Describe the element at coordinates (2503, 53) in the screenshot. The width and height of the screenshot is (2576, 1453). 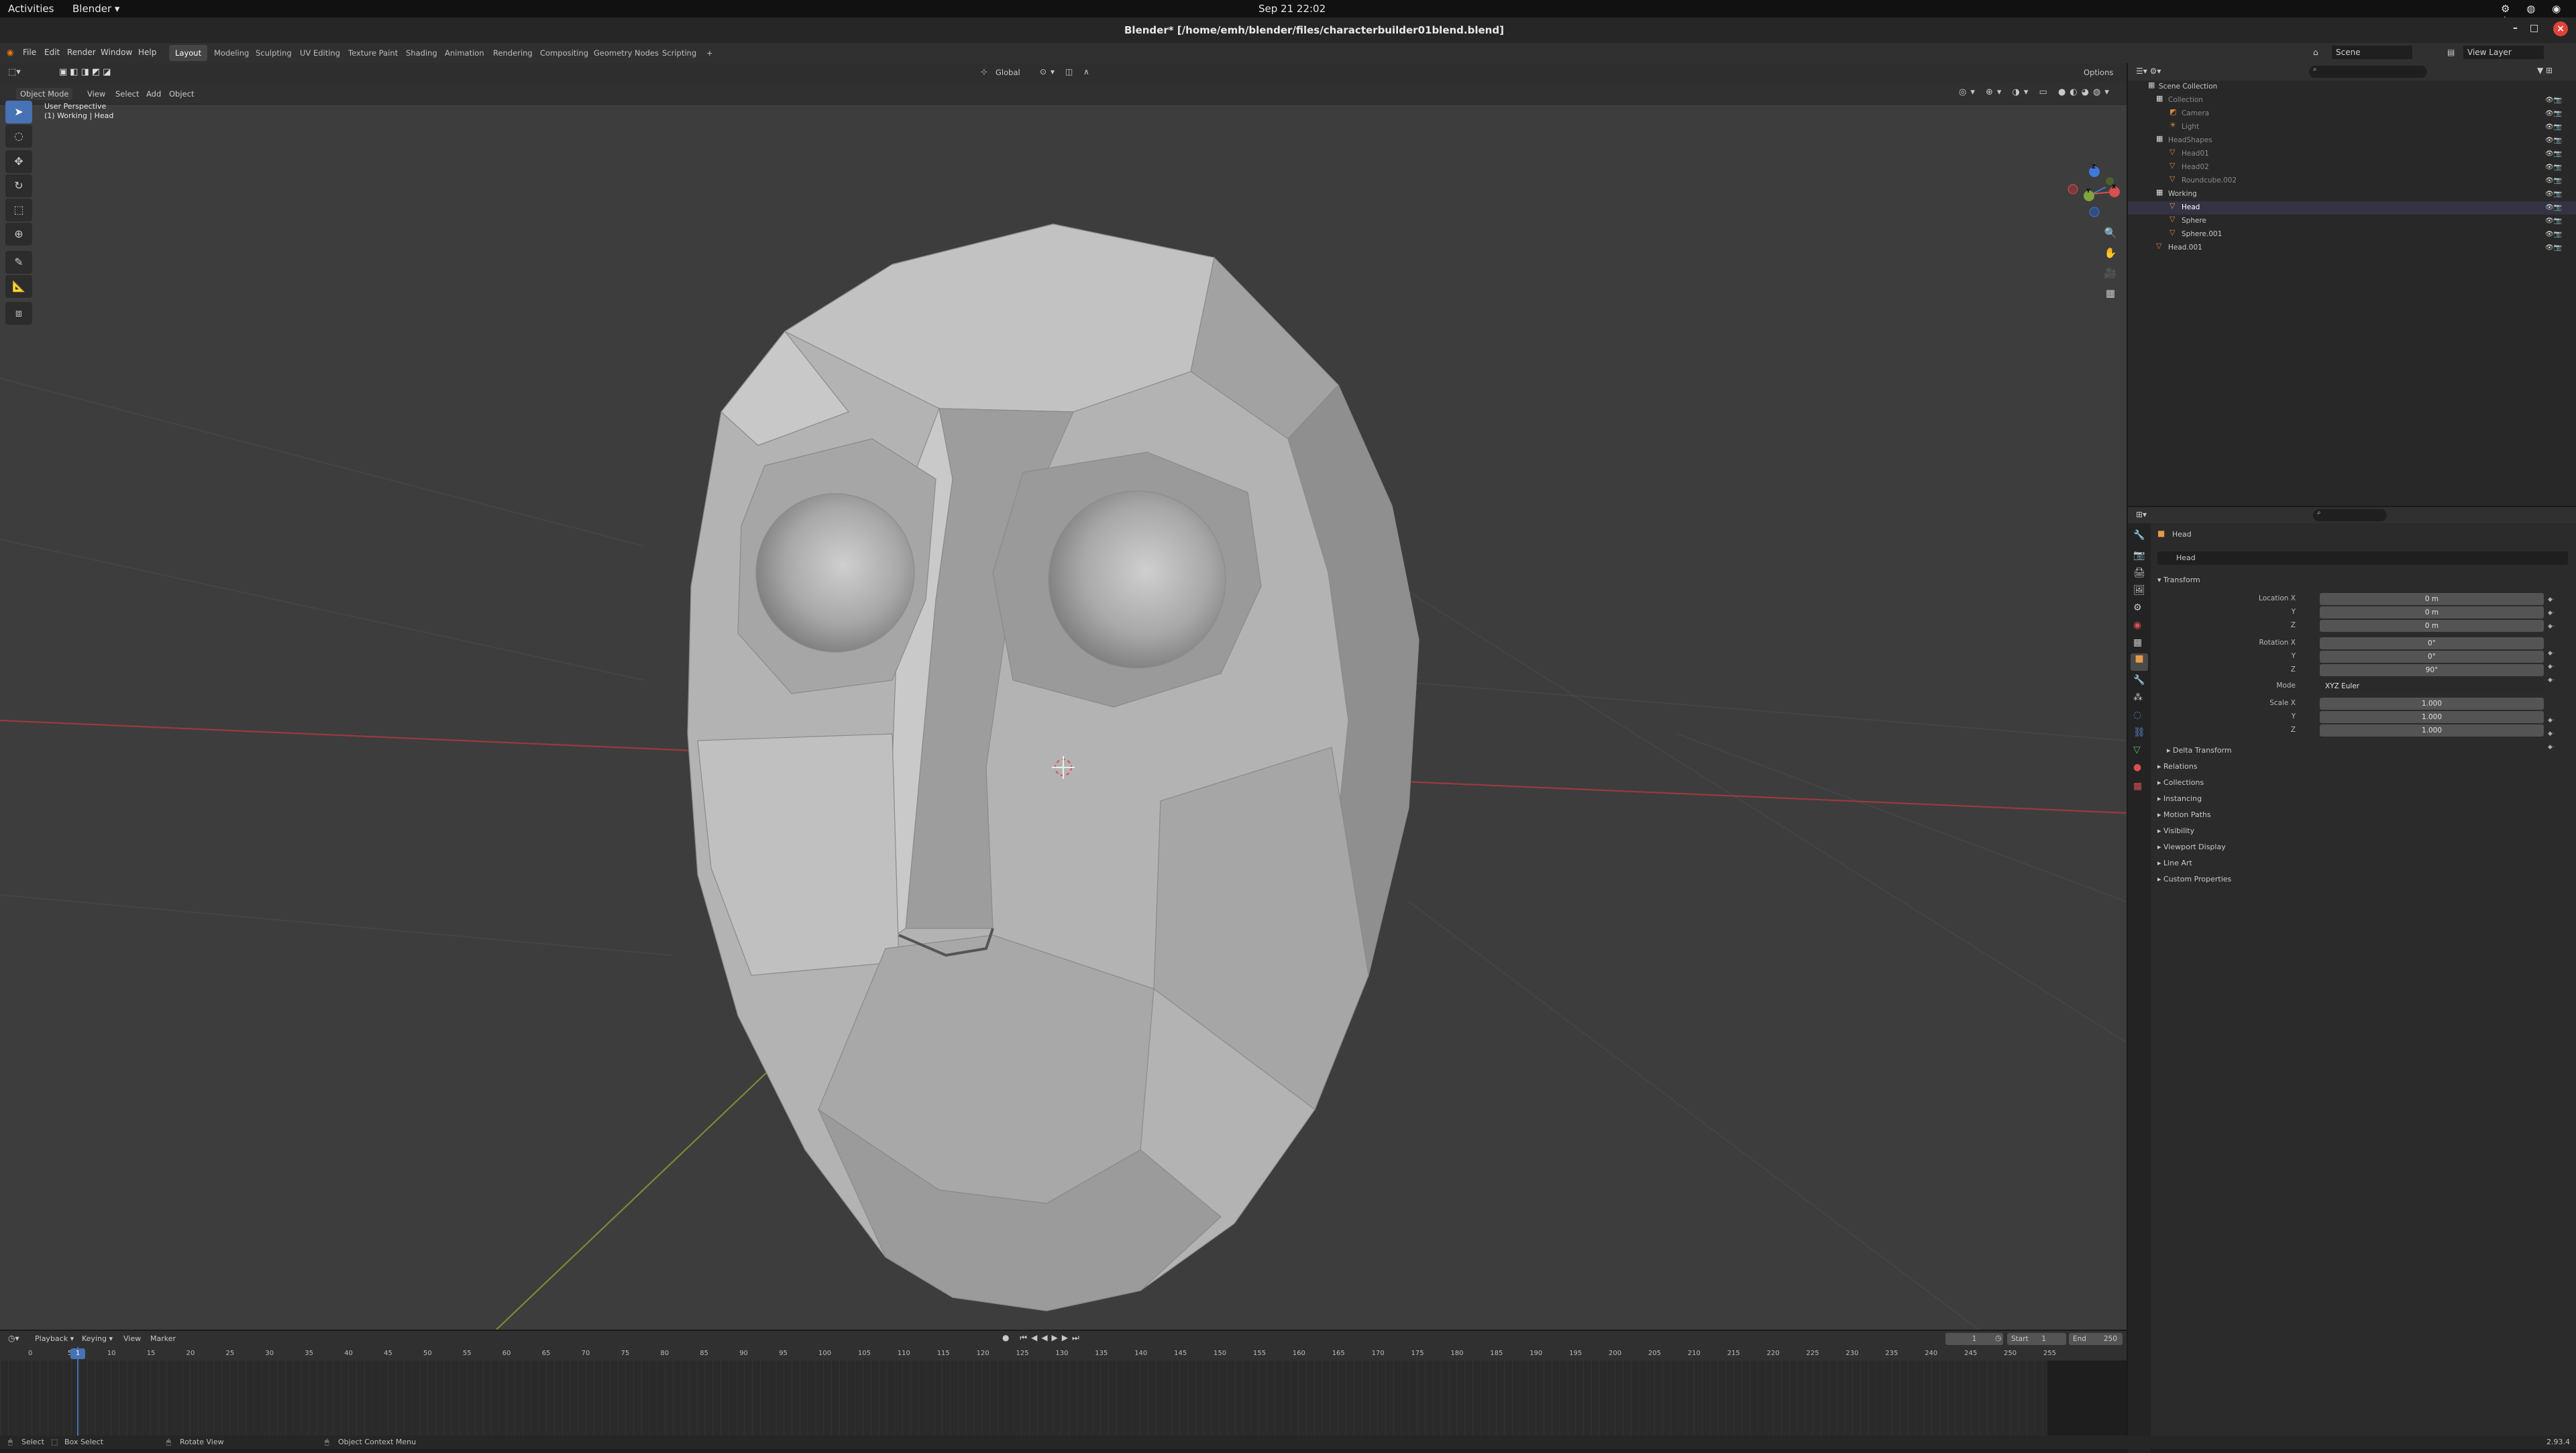
I see `view-layer-selector: View Layer` at that location.